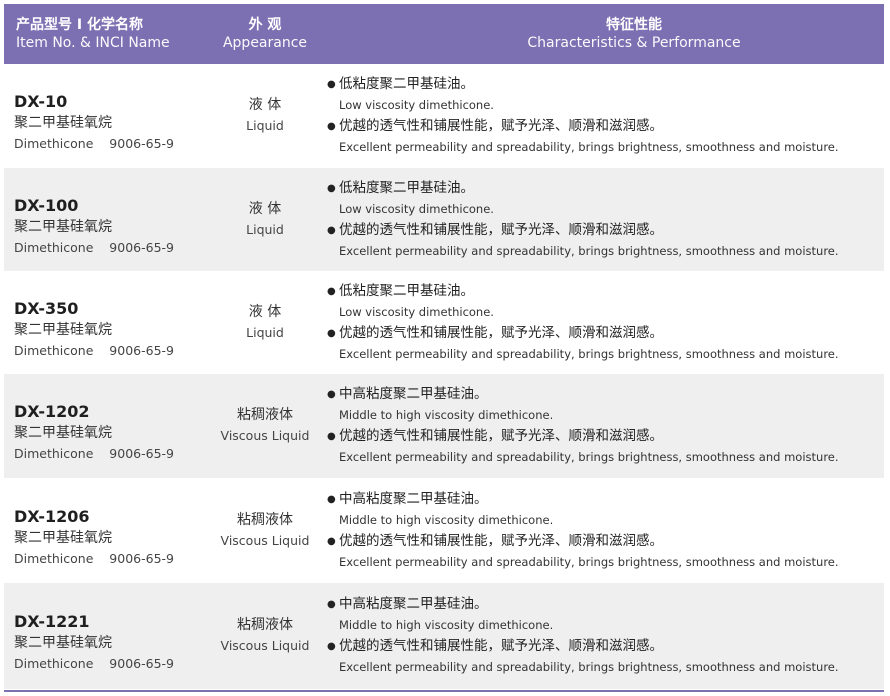  Describe the element at coordinates (52, 621) in the screenshot. I see `product-code: DX-1221` at that location.